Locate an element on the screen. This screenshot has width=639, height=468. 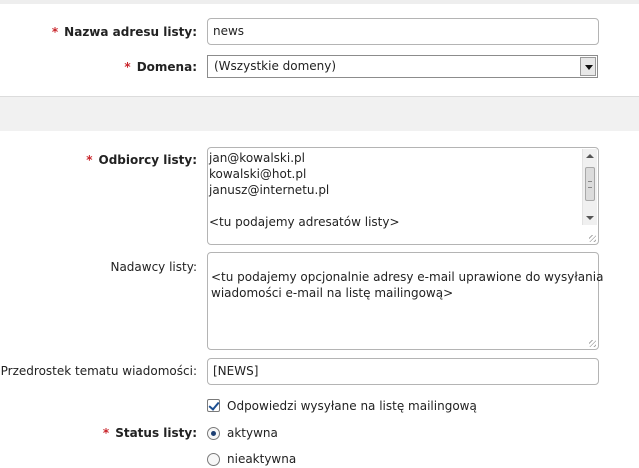
subject-prefix-label: Przedrostek tematu wiadomości: is located at coordinates (98, 371).